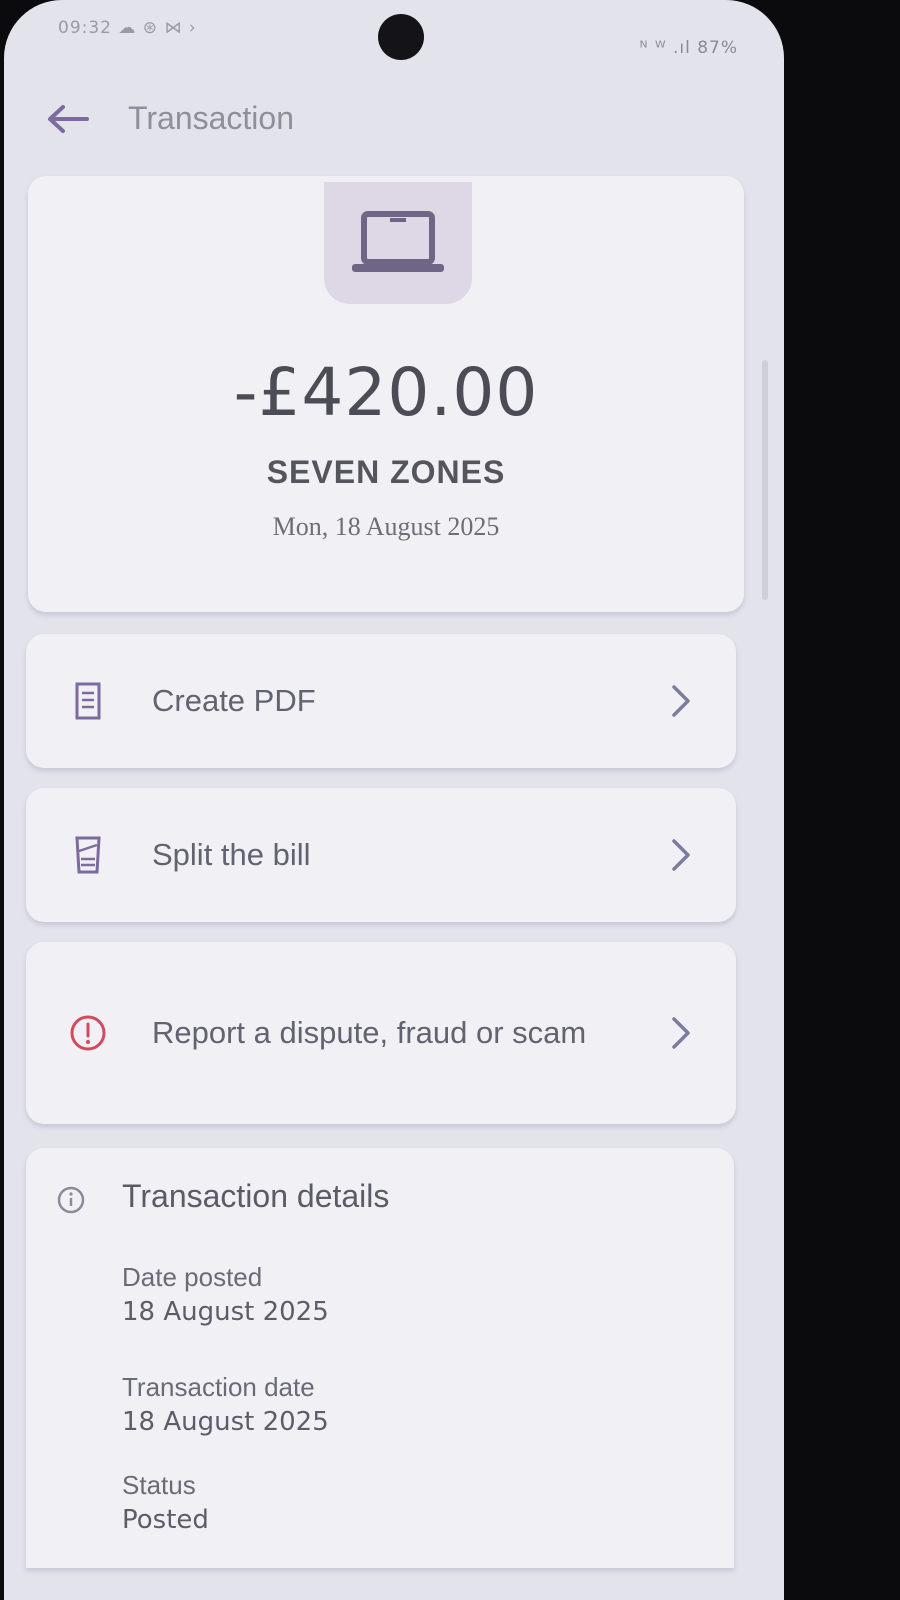 This screenshot has width=900, height=1600. I want to click on split-the-bill-button: Split the bill, so click(381, 855).